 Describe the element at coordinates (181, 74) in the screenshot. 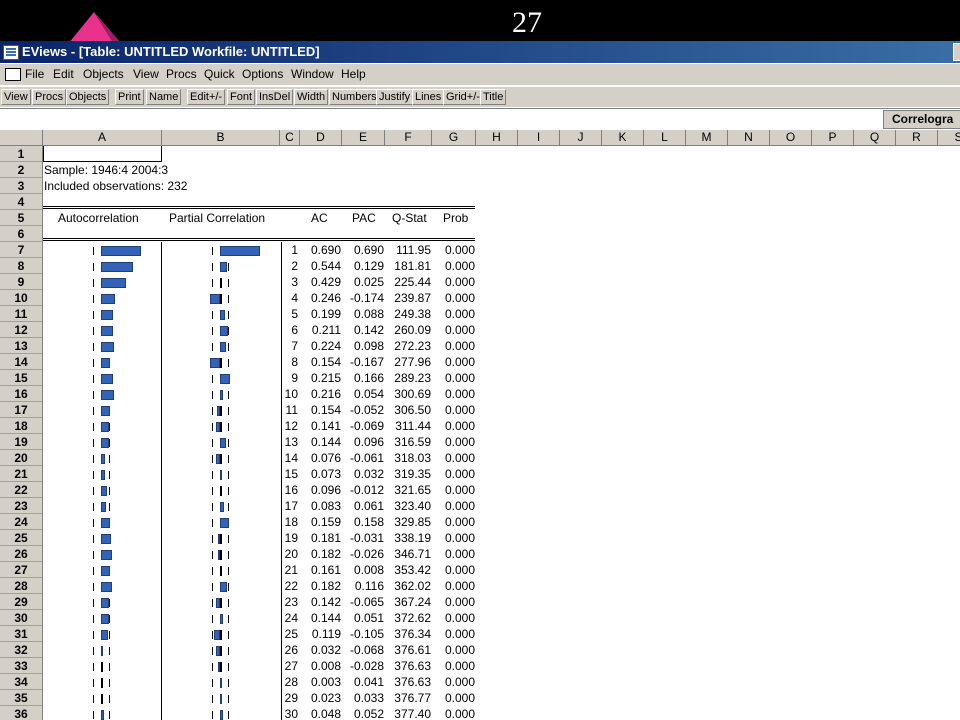

I see `menu-item-procs: Procs` at that location.